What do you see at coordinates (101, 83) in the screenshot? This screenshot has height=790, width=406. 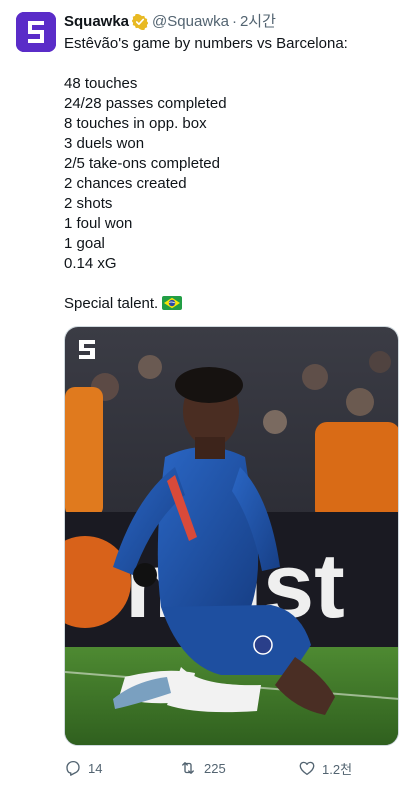 I see `tweet-line: 48 touches` at bounding box center [101, 83].